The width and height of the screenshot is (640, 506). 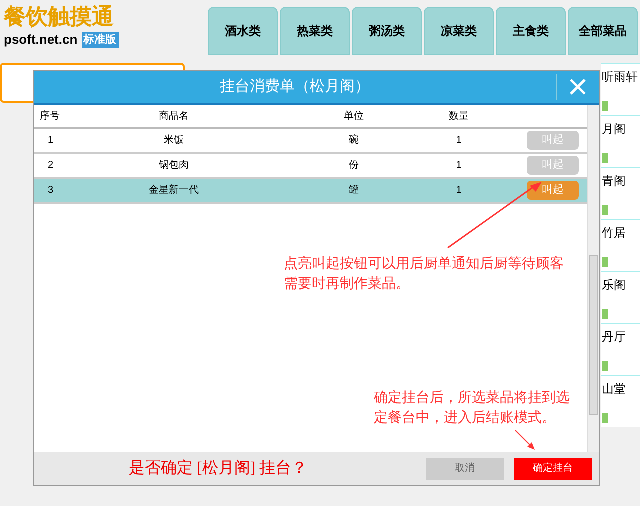 I want to click on table-card: 丹厅, so click(x=620, y=349).